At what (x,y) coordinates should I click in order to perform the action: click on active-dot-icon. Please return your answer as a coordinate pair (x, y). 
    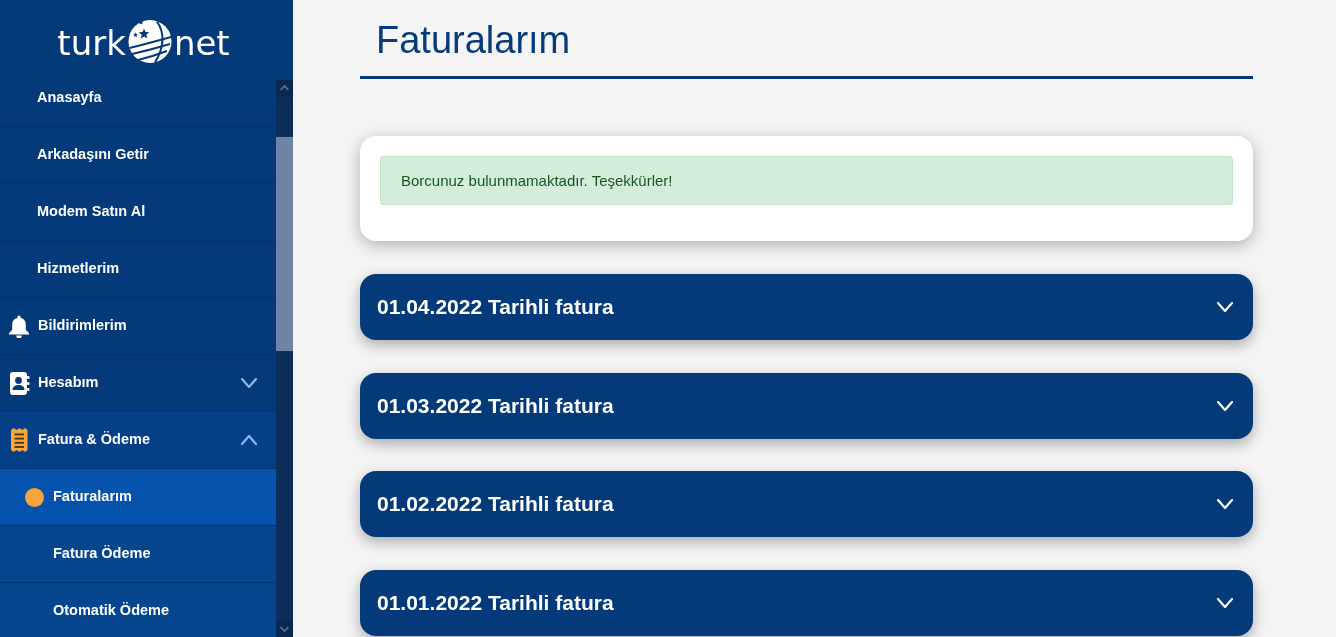
    Looking at the image, I should click on (34, 497).